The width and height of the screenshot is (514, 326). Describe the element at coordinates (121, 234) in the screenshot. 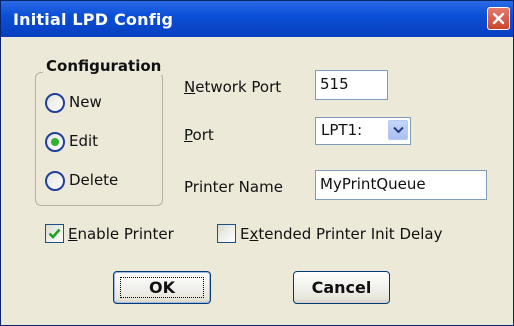

I see `enable-printer-label: Enable Printer` at that location.